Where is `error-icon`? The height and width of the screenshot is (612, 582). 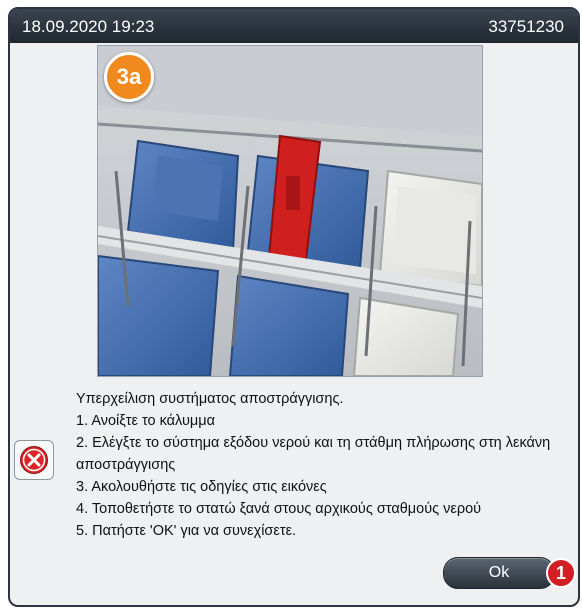
error-icon is located at coordinates (34, 460).